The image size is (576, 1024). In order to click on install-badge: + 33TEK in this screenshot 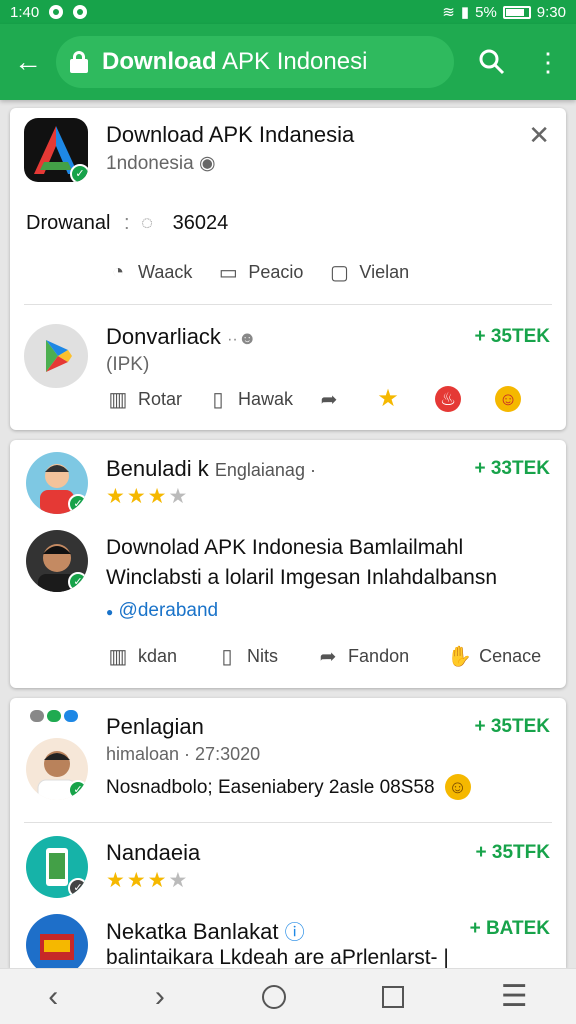, I will do `click(512, 469)`.